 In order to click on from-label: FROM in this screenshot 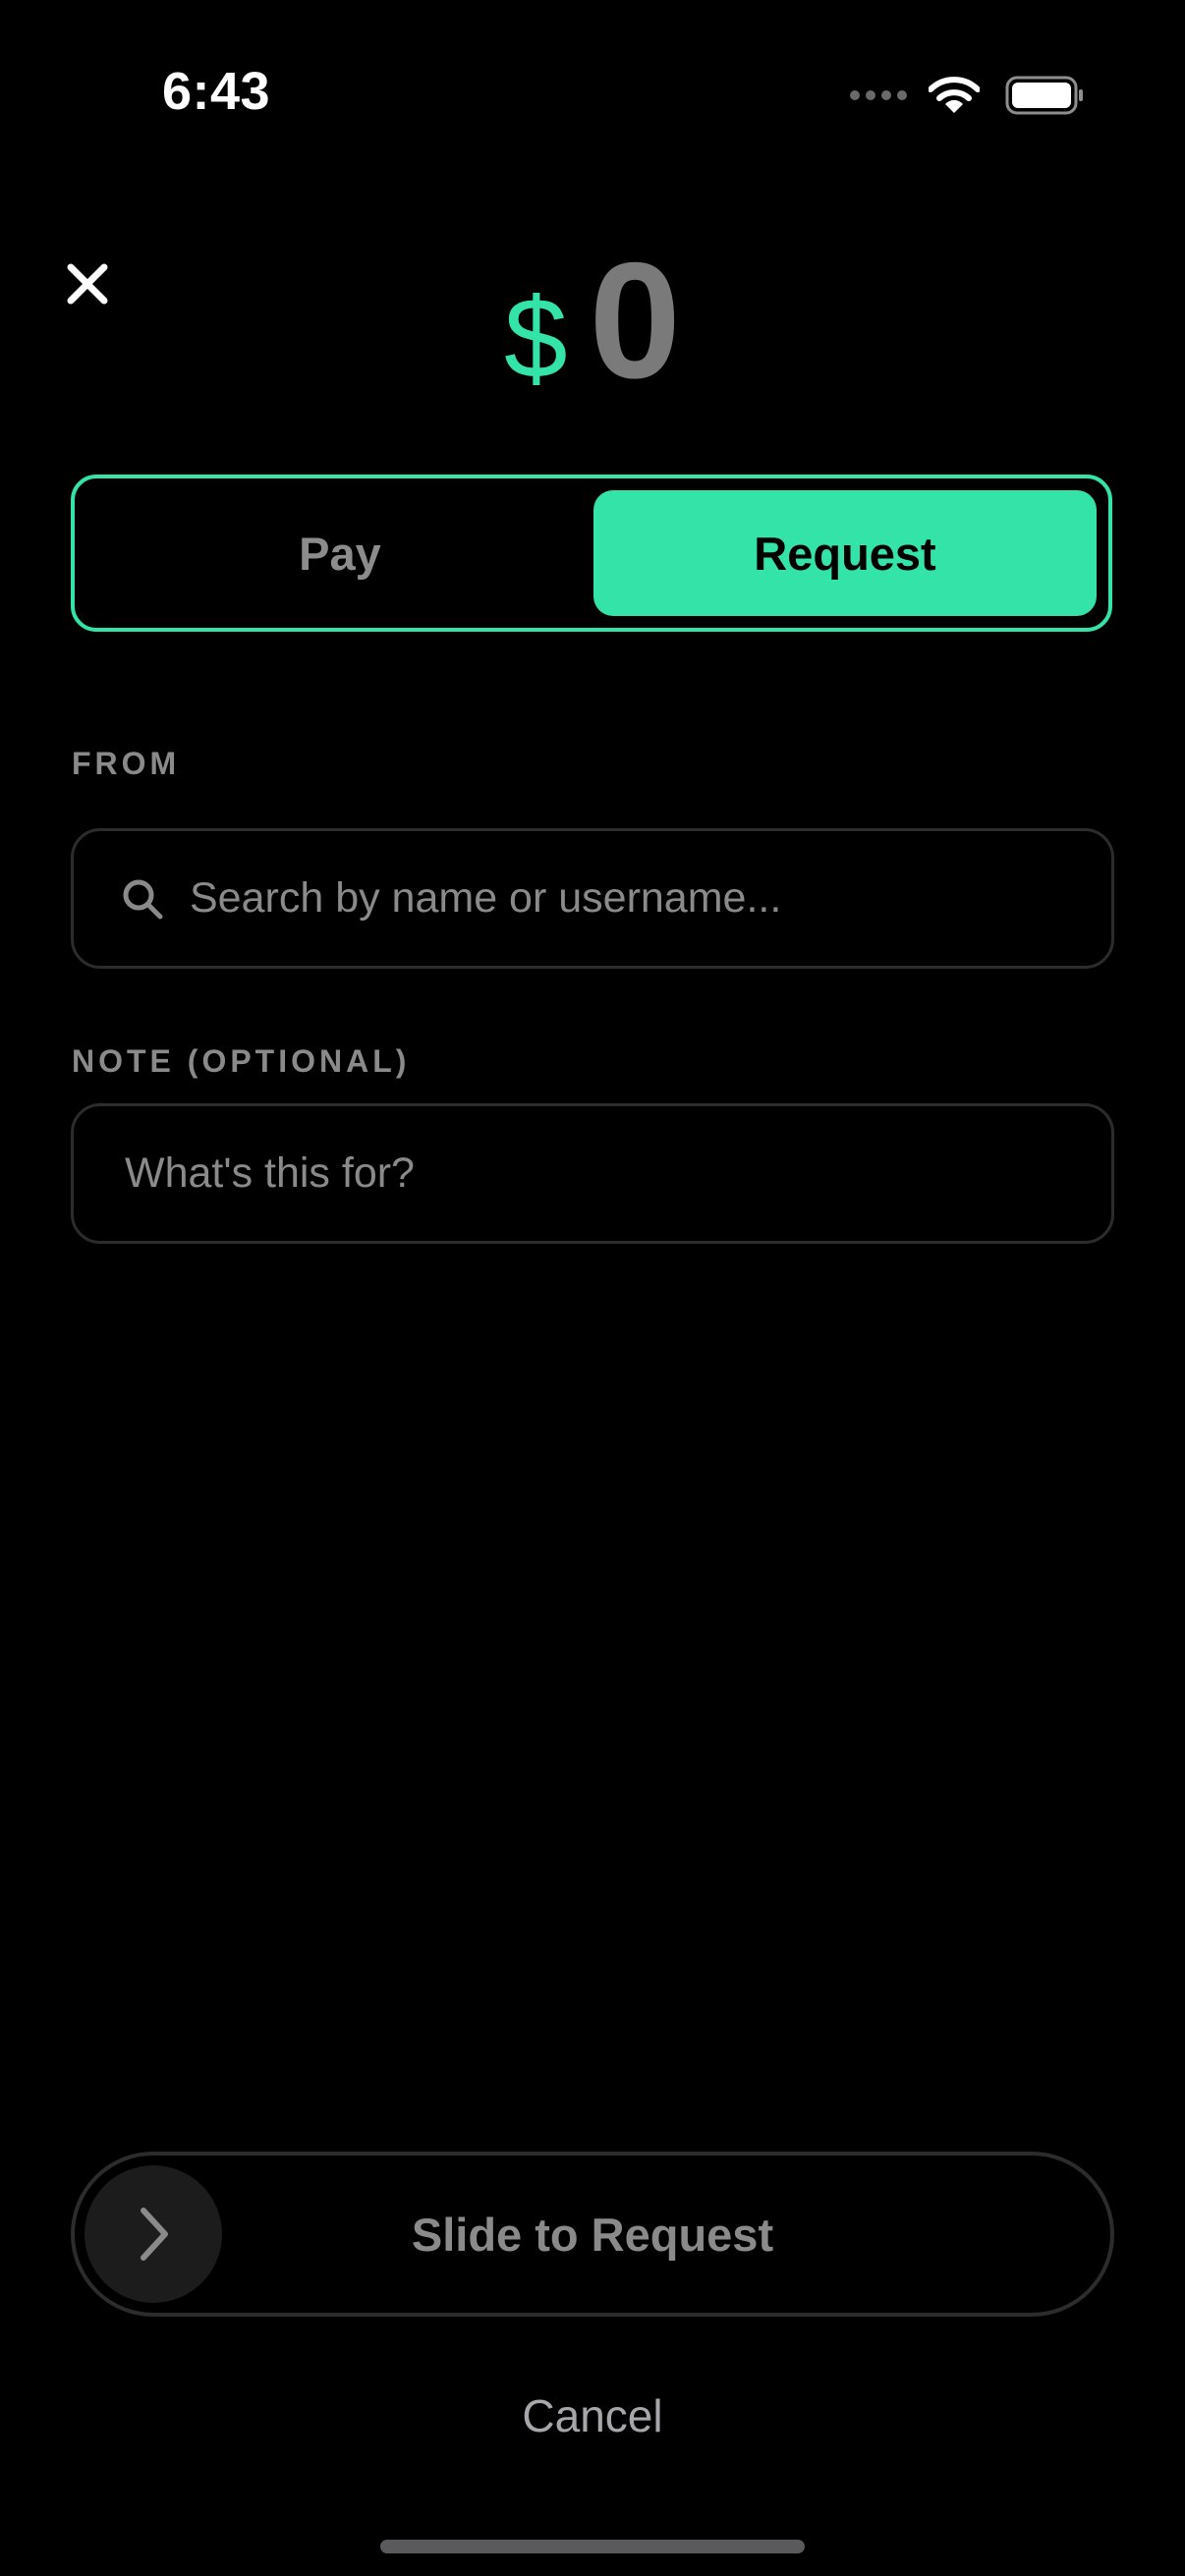, I will do `click(127, 763)`.